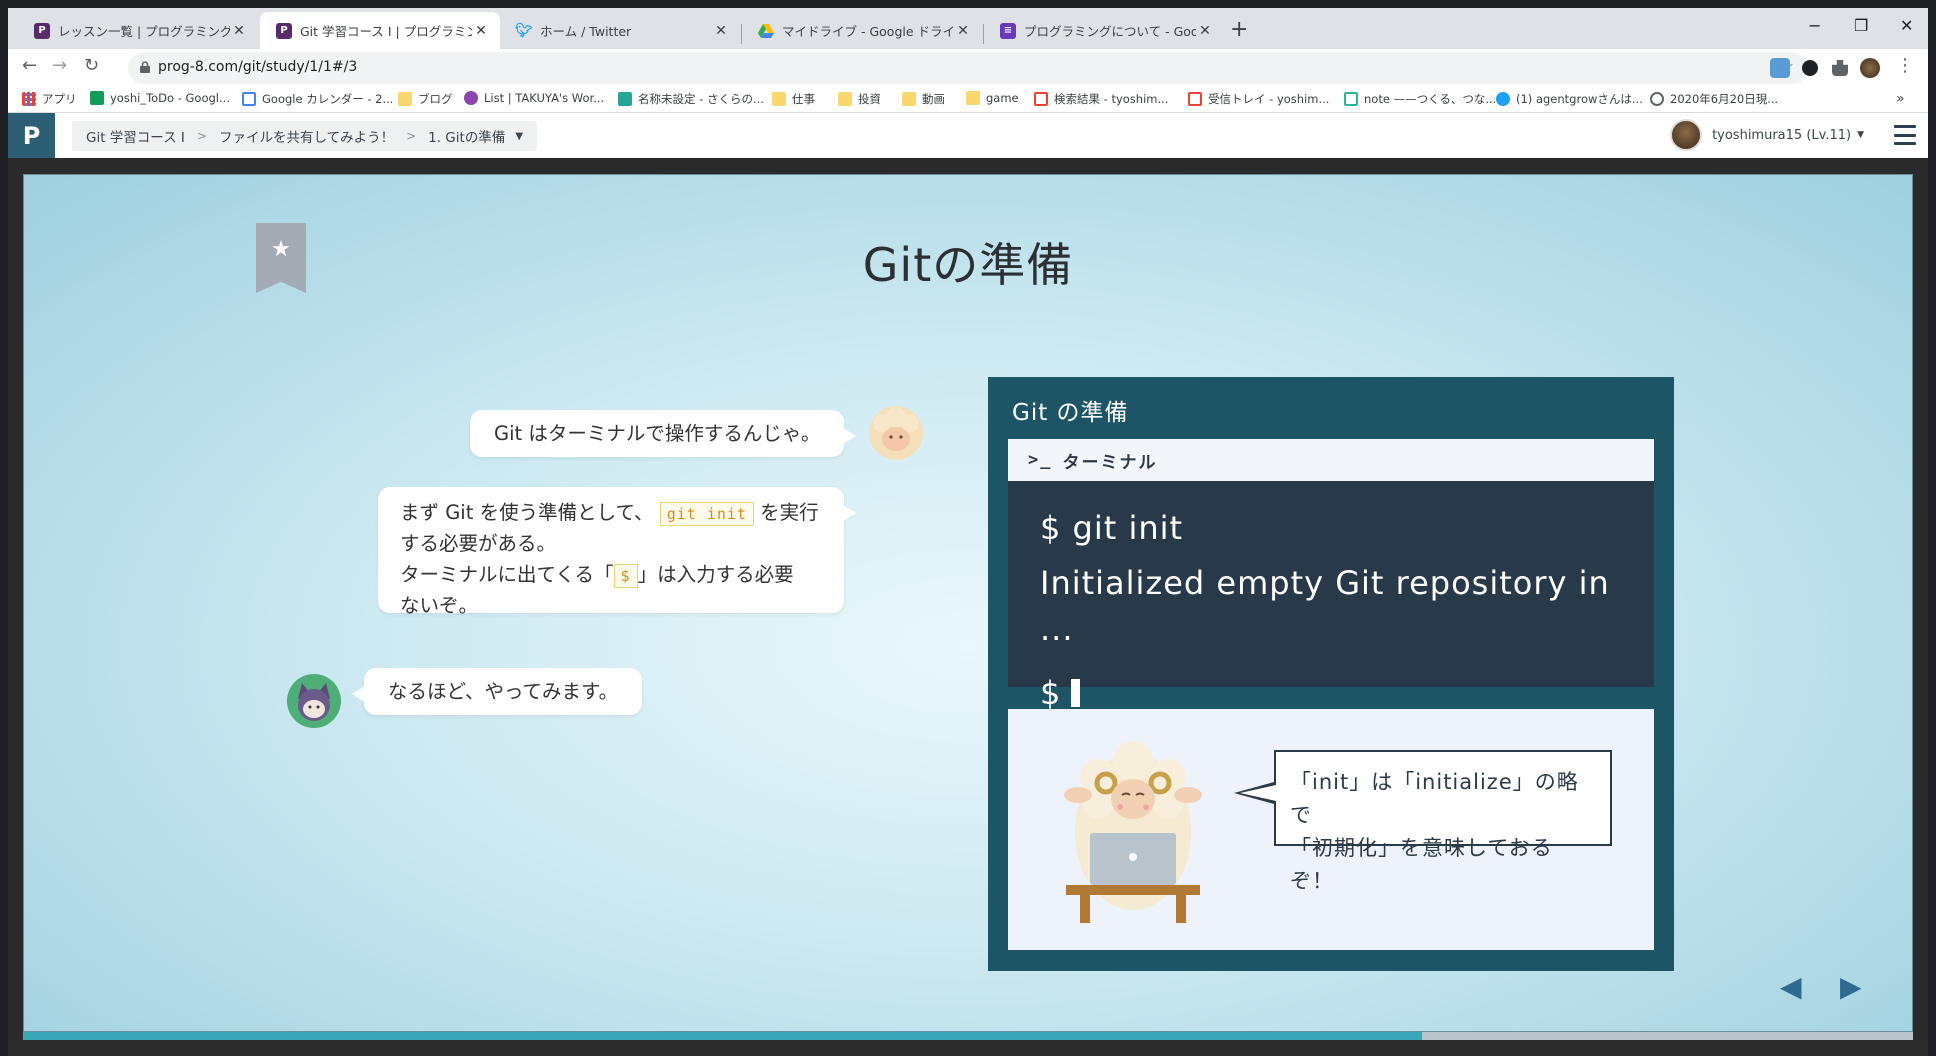 The width and height of the screenshot is (1936, 1056). What do you see at coordinates (1110, 462) in the screenshot?
I see `terminal-label: ターミナル` at bounding box center [1110, 462].